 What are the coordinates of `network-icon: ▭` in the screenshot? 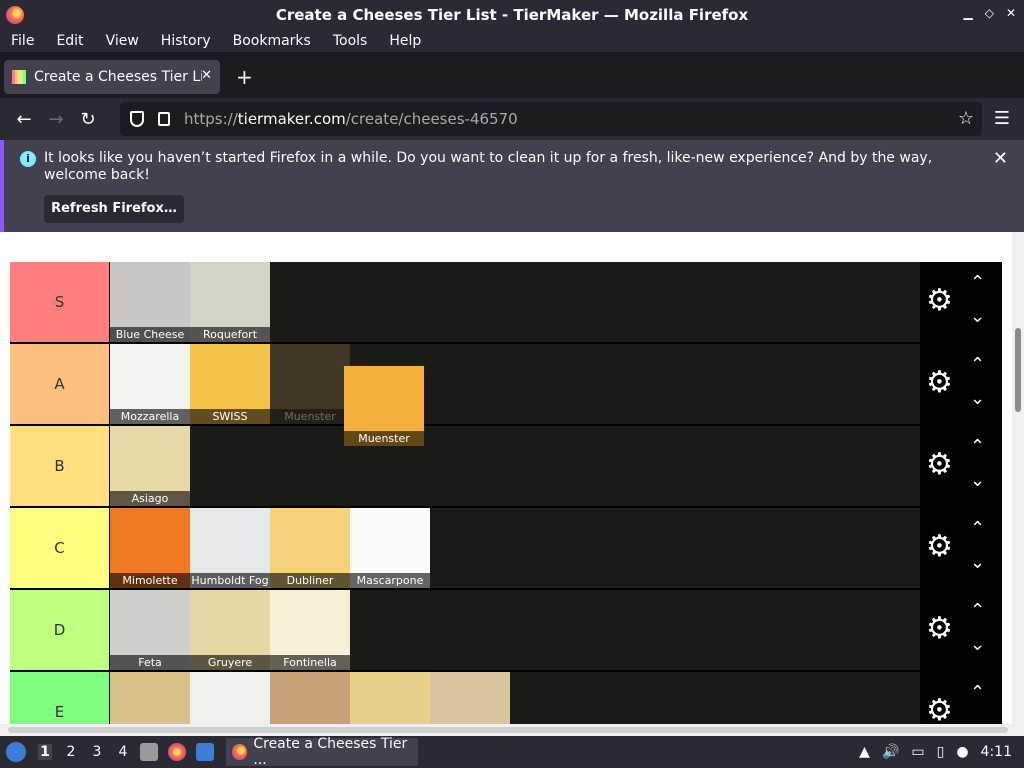 It's located at (917, 752).